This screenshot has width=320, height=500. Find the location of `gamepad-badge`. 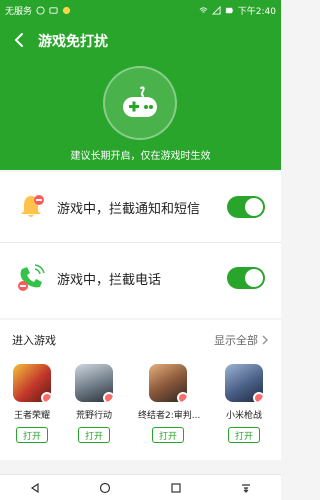

gamepad-badge is located at coordinates (140, 103).